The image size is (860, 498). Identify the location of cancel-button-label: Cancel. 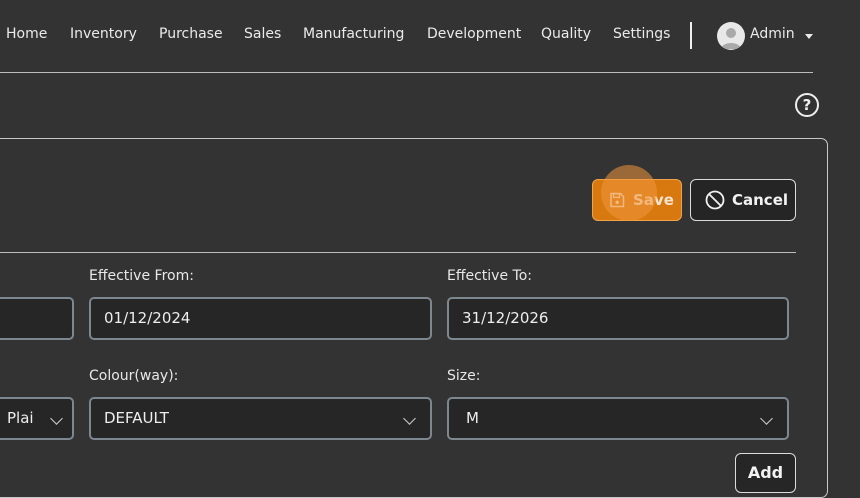
(760, 200).